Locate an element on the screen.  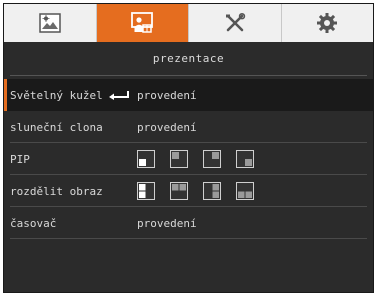
menu-row-sun-shade: sluneční clona provedení is located at coordinates (188, 127).